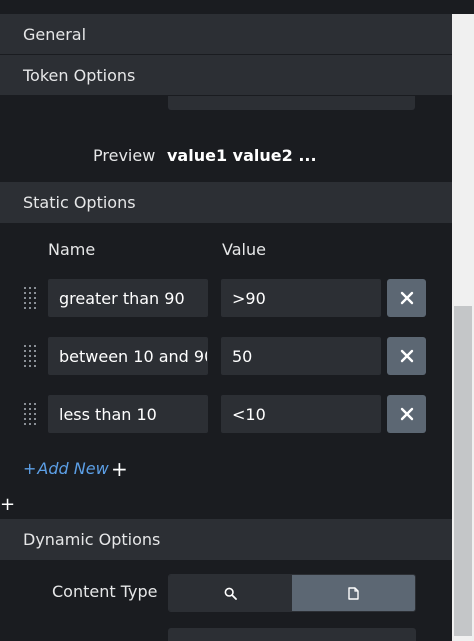 The width and height of the screenshot is (474, 641). What do you see at coordinates (8, 504) in the screenshot?
I see `plus-icon: +` at bounding box center [8, 504].